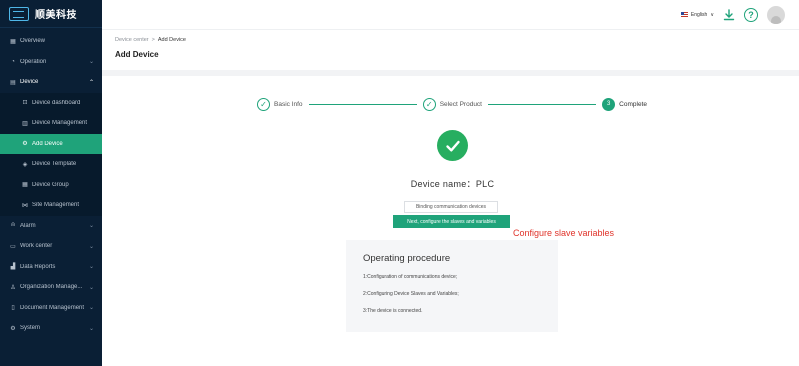 This screenshot has height=366, width=799. Describe the element at coordinates (25, 205) in the screenshot. I see `site-icon: ⋈` at that location.